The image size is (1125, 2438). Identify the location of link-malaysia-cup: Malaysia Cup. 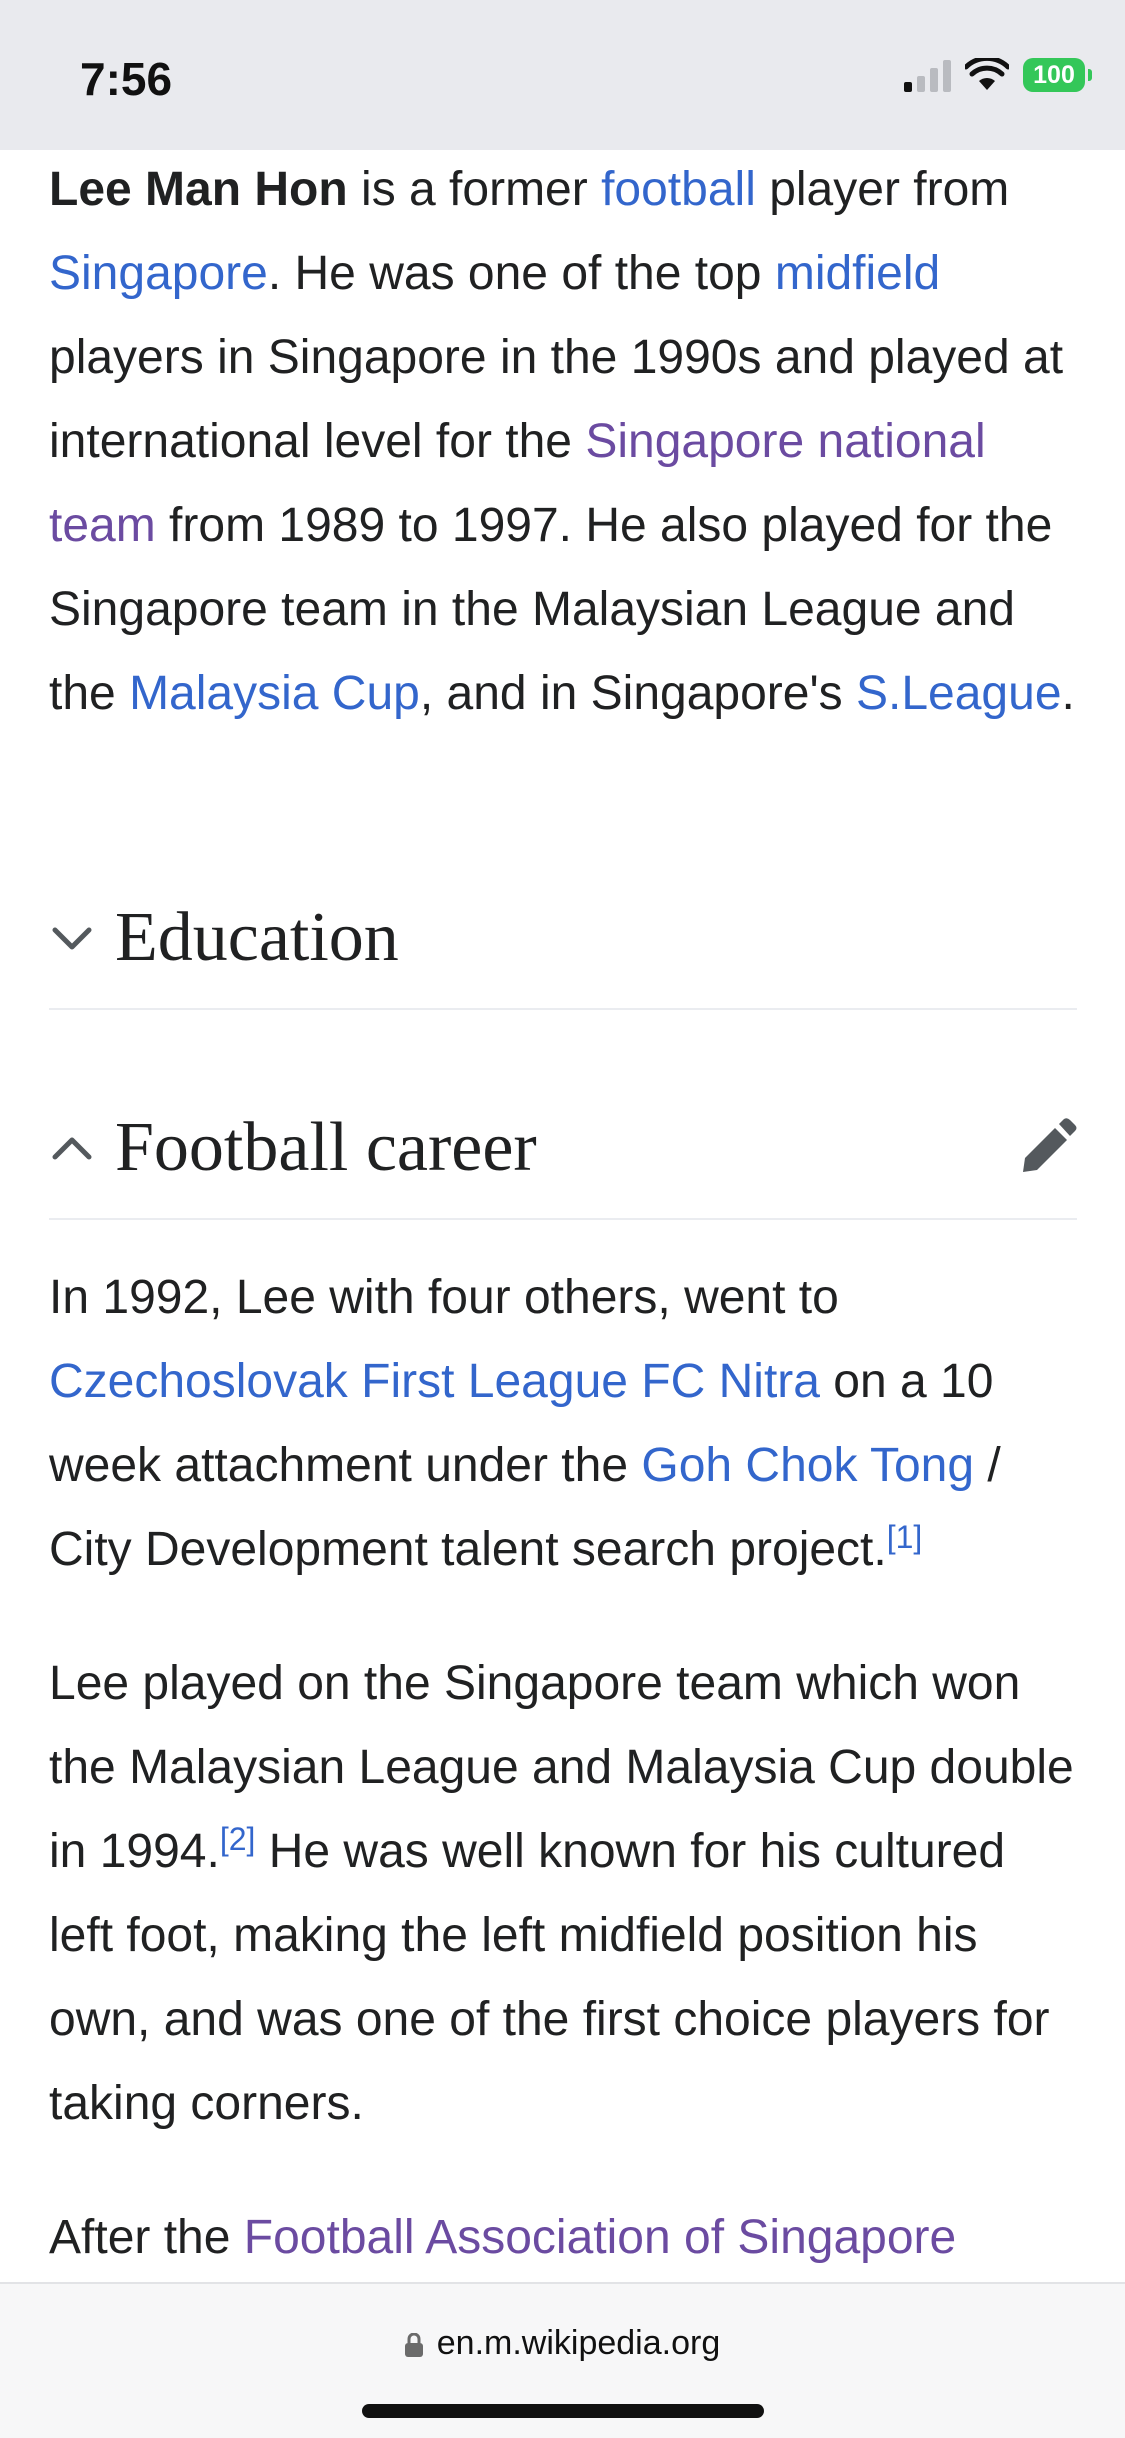
(274, 693).